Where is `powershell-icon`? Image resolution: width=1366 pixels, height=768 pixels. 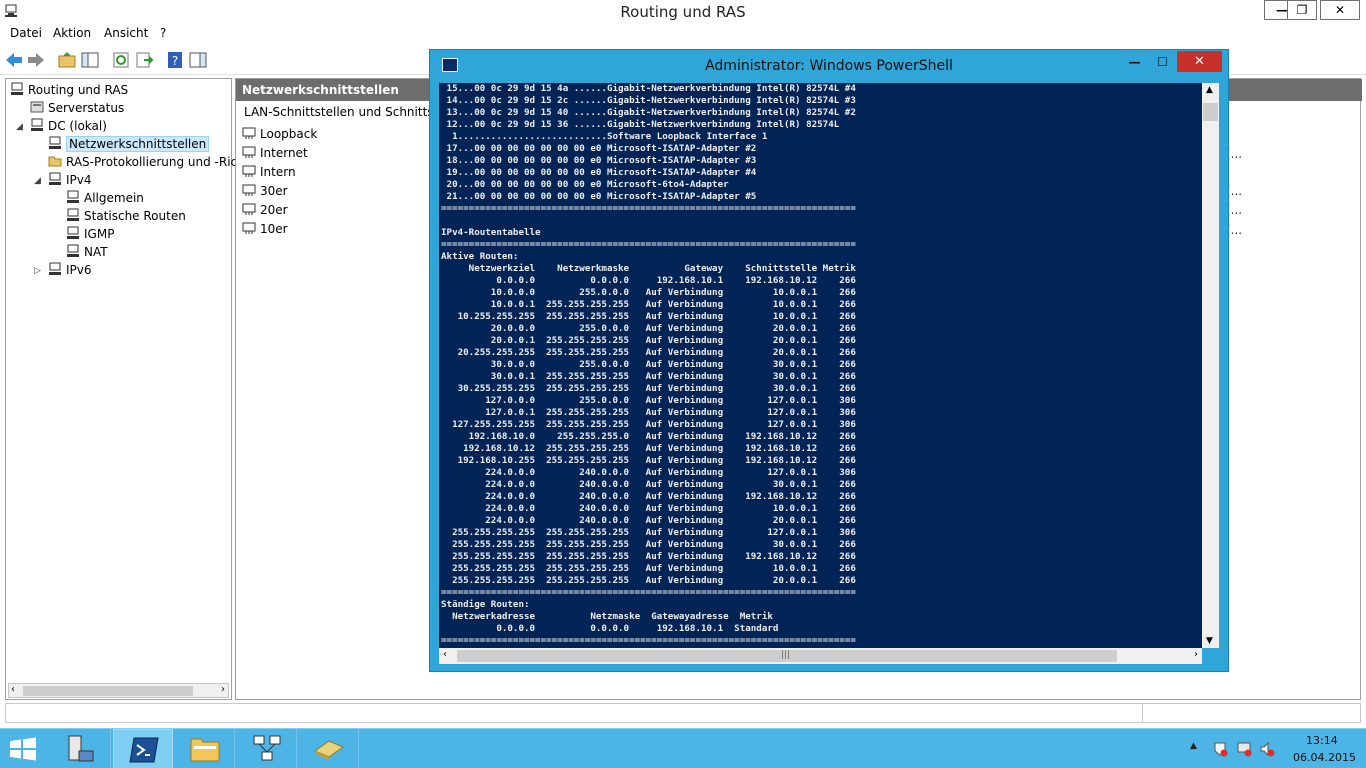 powershell-icon is located at coordinates (144, 750).